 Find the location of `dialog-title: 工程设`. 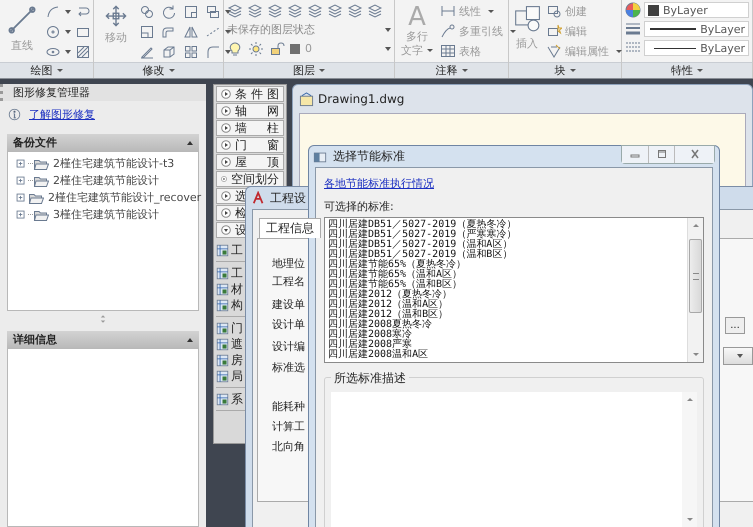

dialog-title: 工程设 is located at coordinates (288, 198).